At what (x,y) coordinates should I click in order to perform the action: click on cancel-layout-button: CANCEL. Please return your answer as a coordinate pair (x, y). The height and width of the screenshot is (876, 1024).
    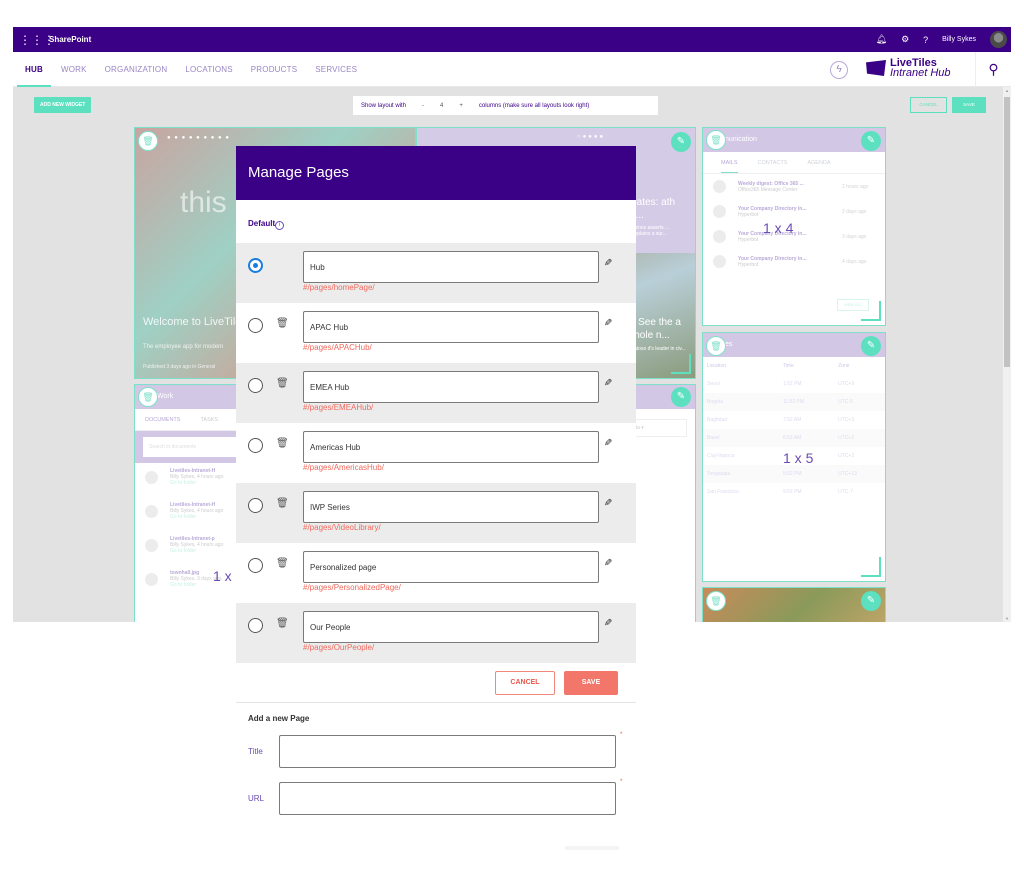
    Looking at the image, I should click on (928, 105).